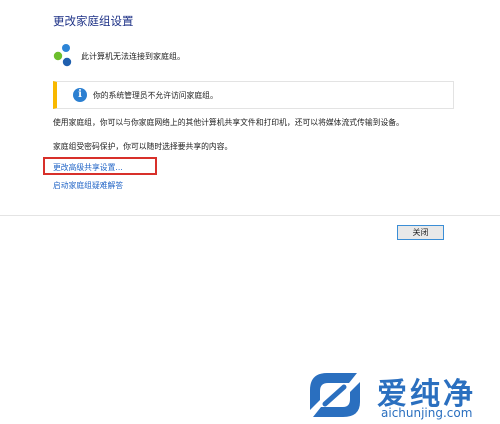  Describe the element at coordinates (155, 95) in the screenshot. I see `info-message: 你的系统管理员不允许访问家庭组。` at that location.